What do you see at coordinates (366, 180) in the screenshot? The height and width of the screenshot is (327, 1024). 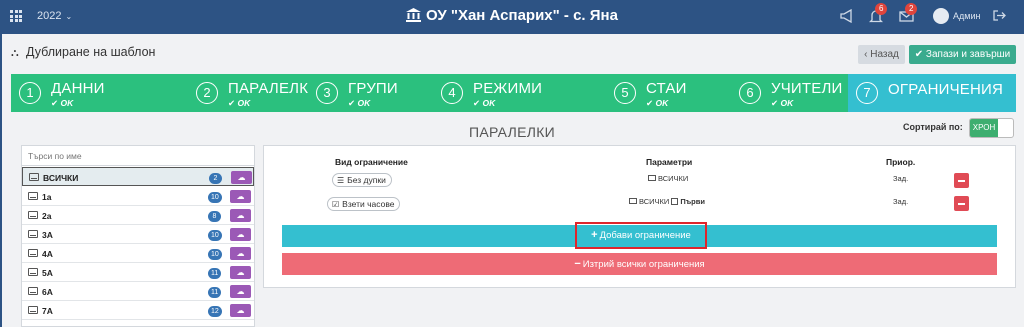 I see `constraint-type-label: Без дупки` at bounding box center [366, 180].